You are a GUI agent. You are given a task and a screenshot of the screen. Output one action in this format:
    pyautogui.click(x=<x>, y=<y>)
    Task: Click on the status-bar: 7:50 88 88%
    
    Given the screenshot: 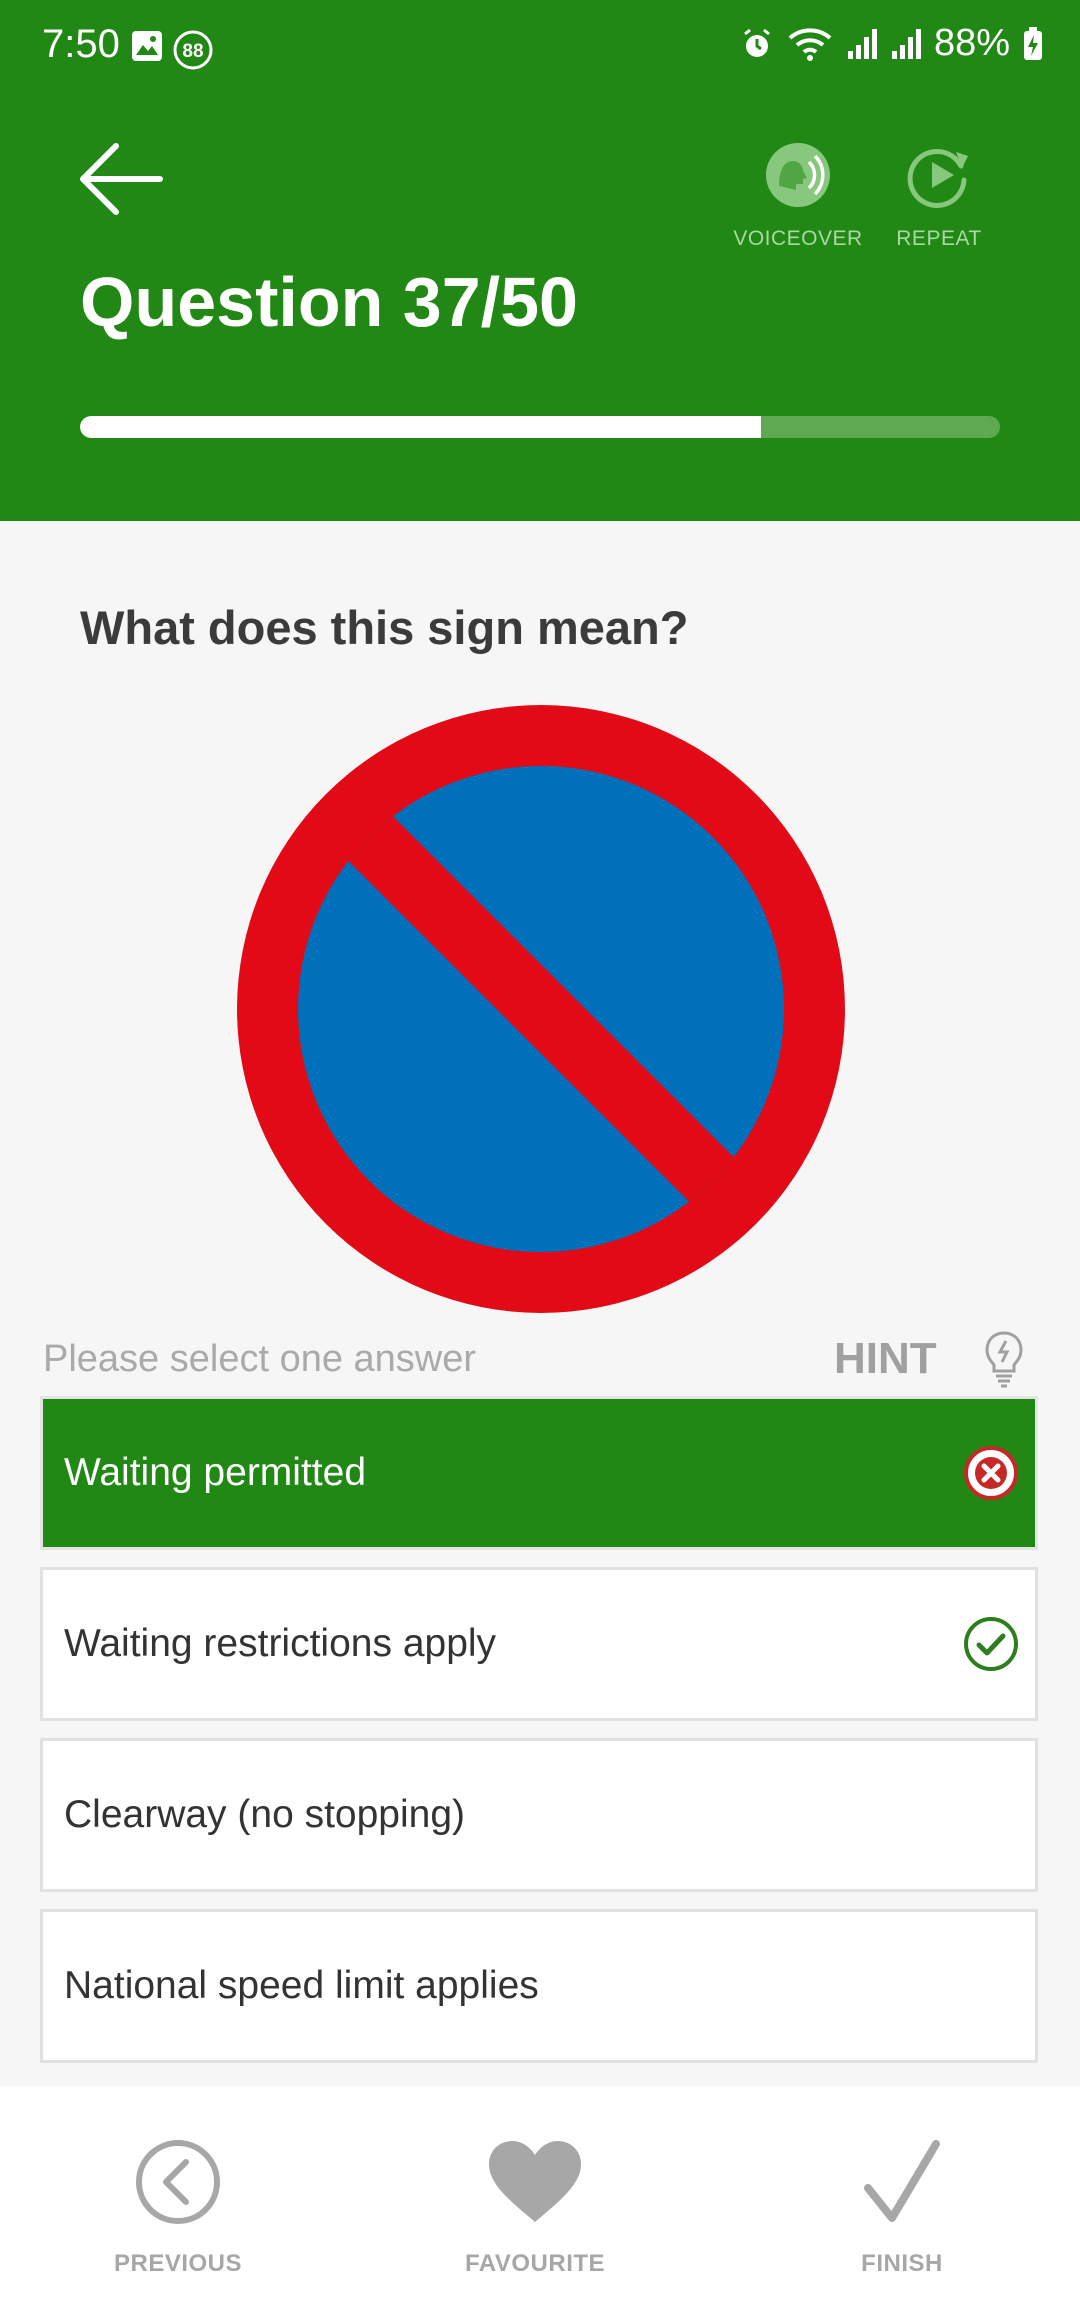 What is the action you would take?
    pyautogui.click(x=540, y=48)
    